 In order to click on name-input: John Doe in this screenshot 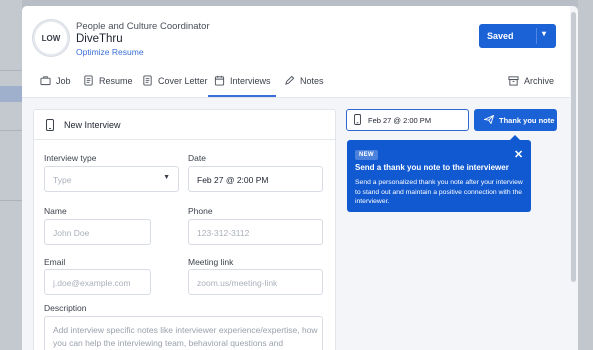, I will do `click(97, 232)`.